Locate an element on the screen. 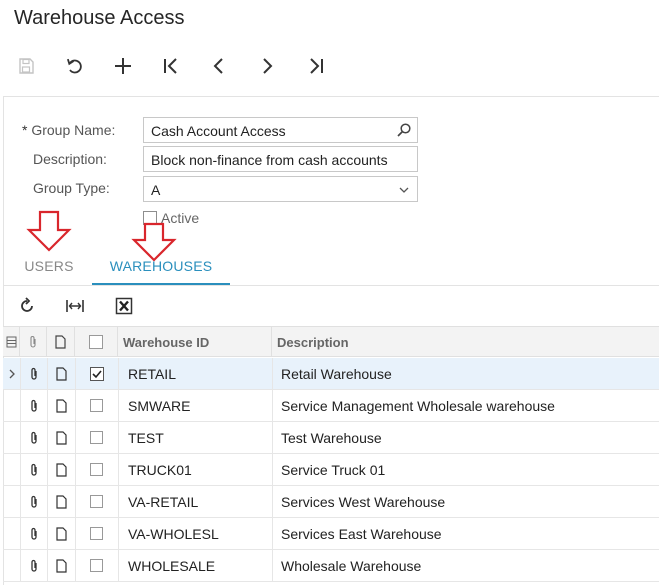 This screenshot has height=585, width=659. group-name-label-text: Group Name: is located at coordinates (73, 130).